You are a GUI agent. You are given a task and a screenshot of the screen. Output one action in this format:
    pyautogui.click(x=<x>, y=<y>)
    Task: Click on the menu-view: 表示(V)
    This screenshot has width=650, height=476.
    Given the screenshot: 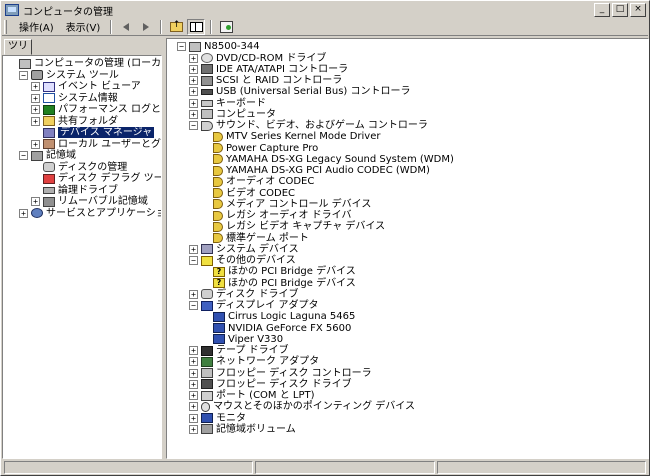 What is the action you would take?
    pyautogui.click(x=83, y=26)
    